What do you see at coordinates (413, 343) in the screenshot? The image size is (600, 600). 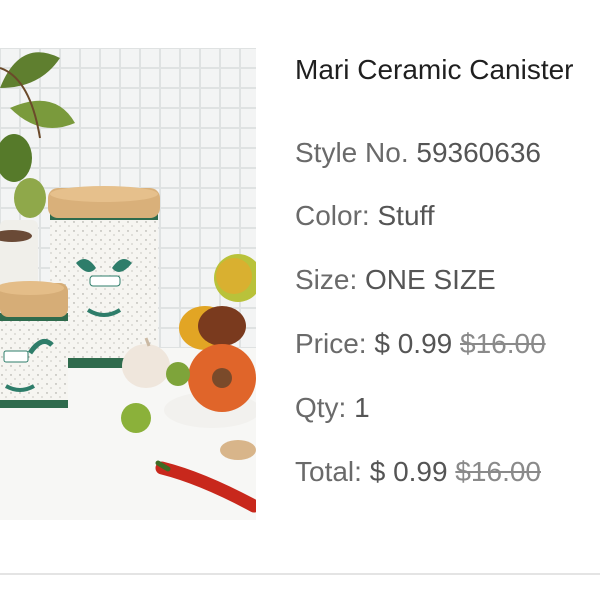 I see `price-value: $ 0.99` at bounding box center [413, 343].